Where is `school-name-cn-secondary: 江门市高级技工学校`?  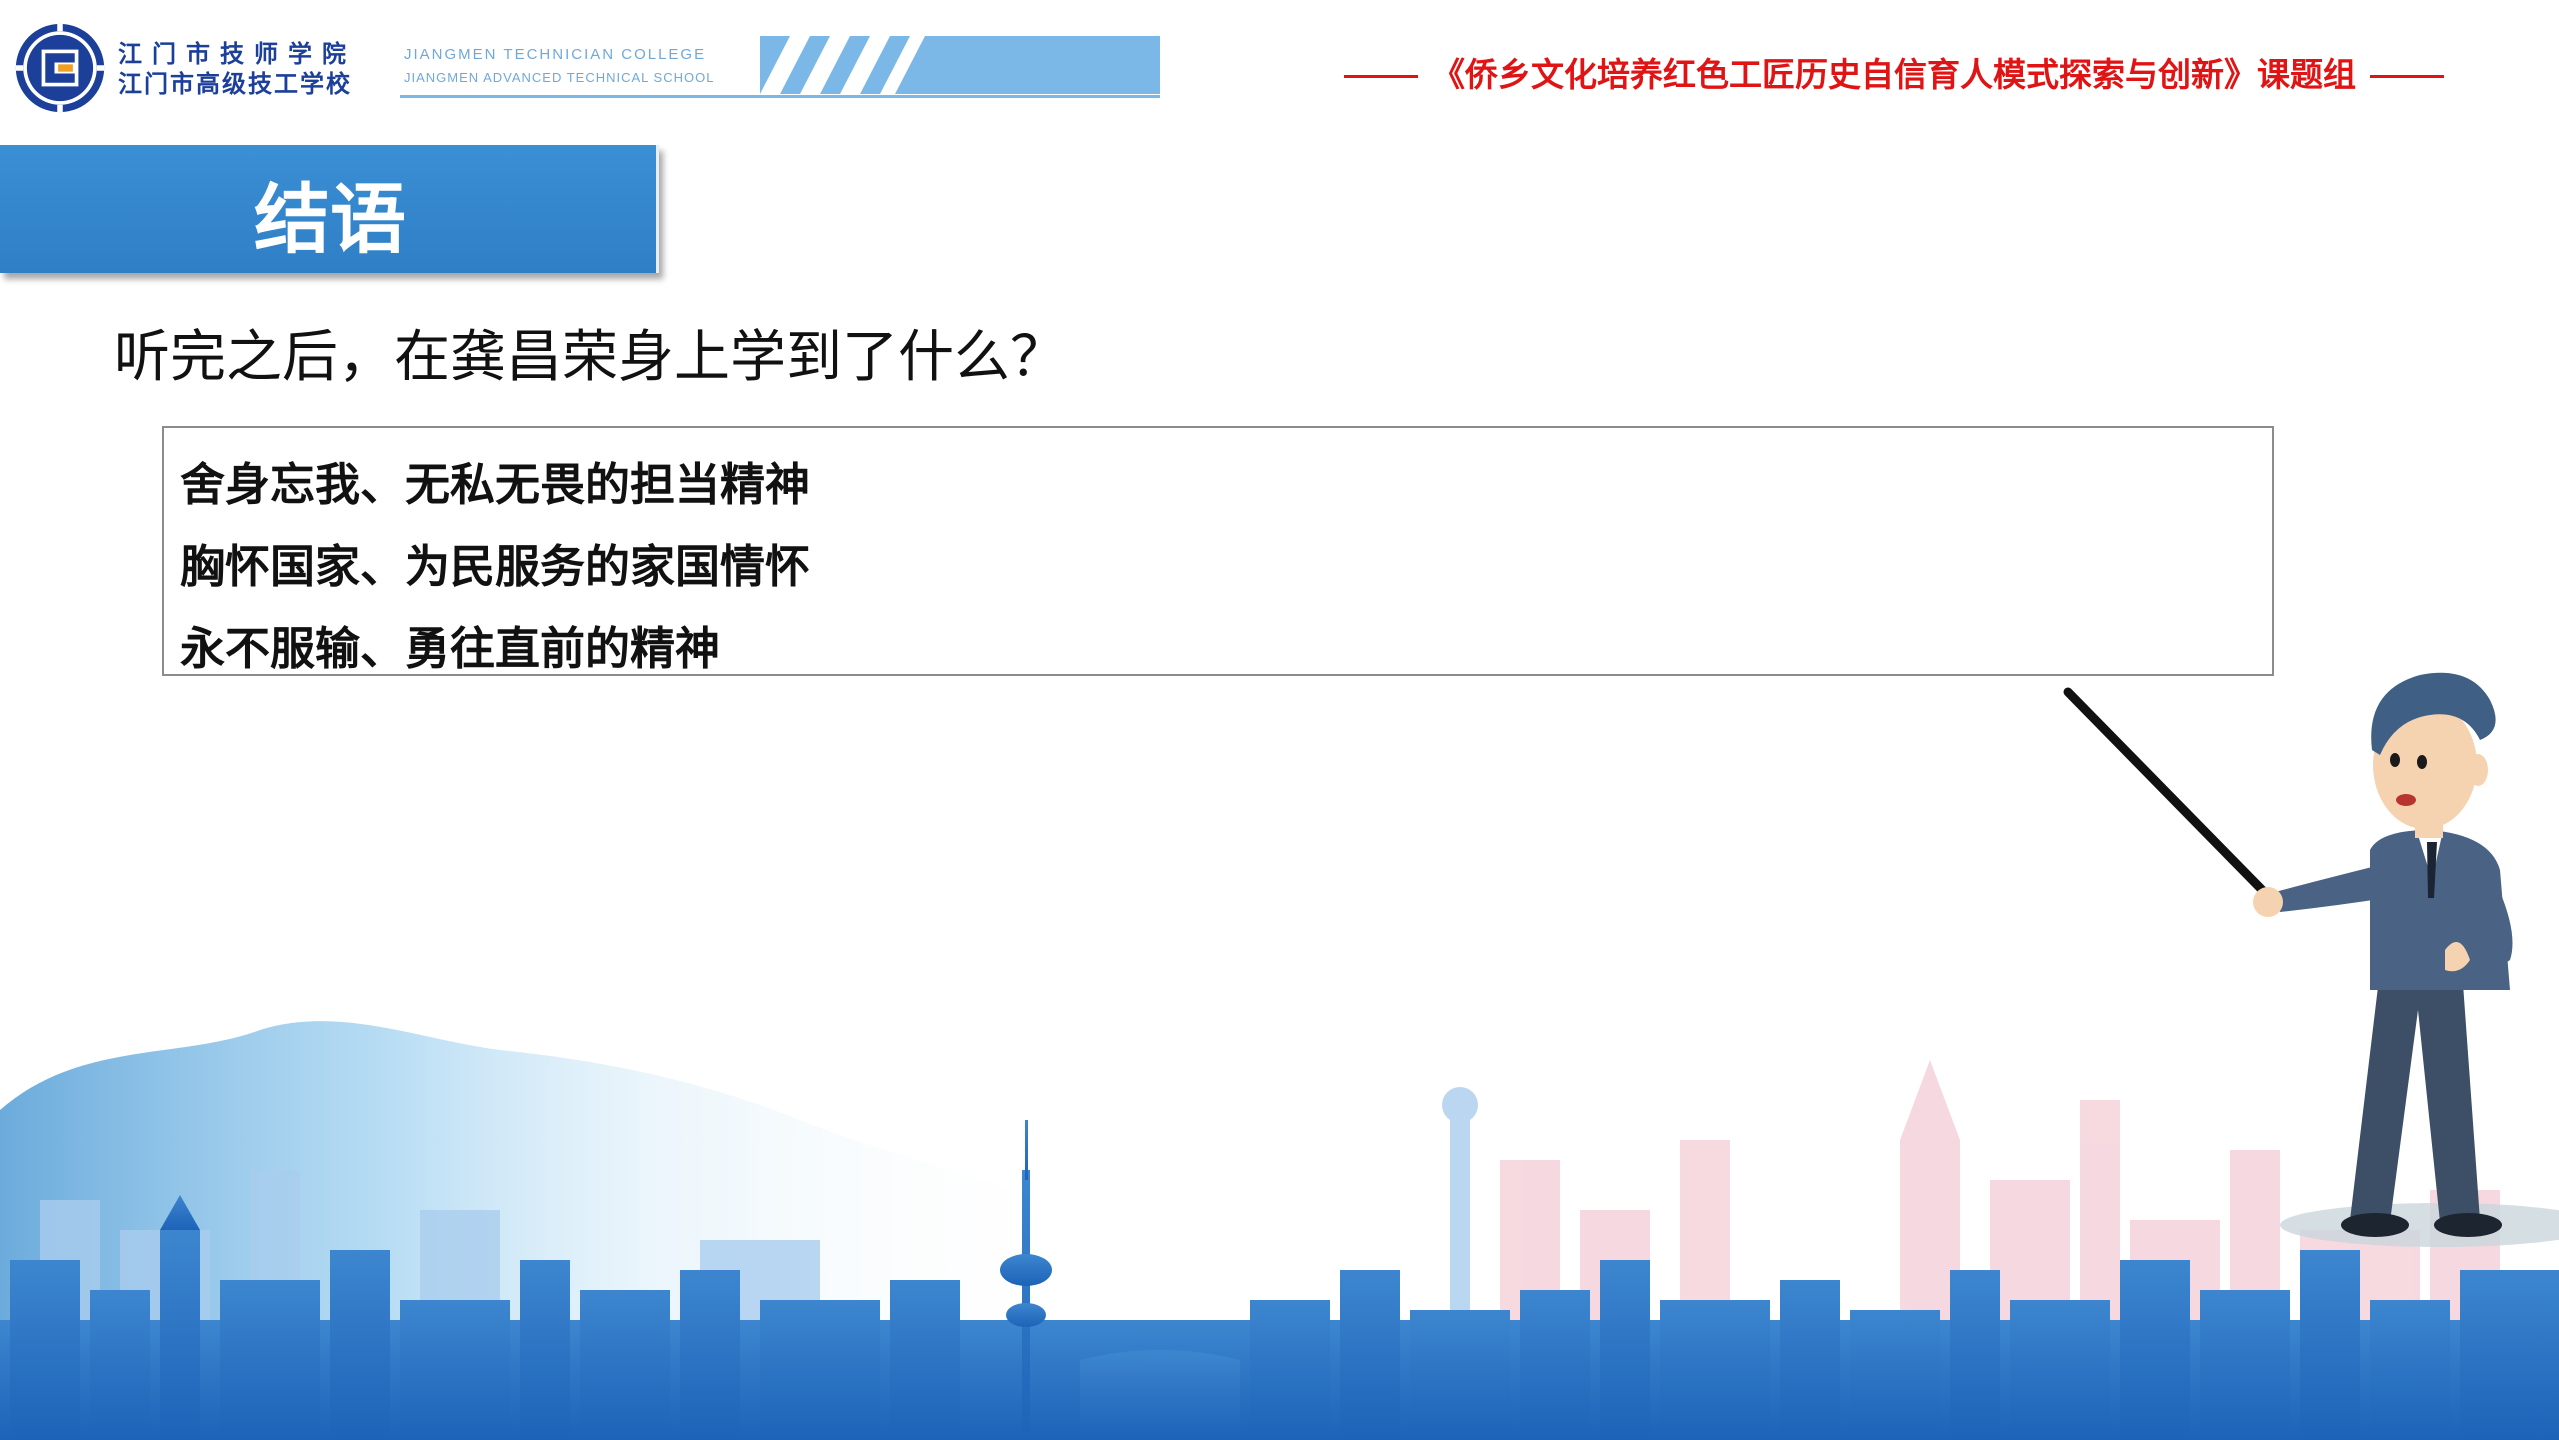 school-name-cn-secondary: 江门市高级技工学校 is located at coordinates (235, 83).